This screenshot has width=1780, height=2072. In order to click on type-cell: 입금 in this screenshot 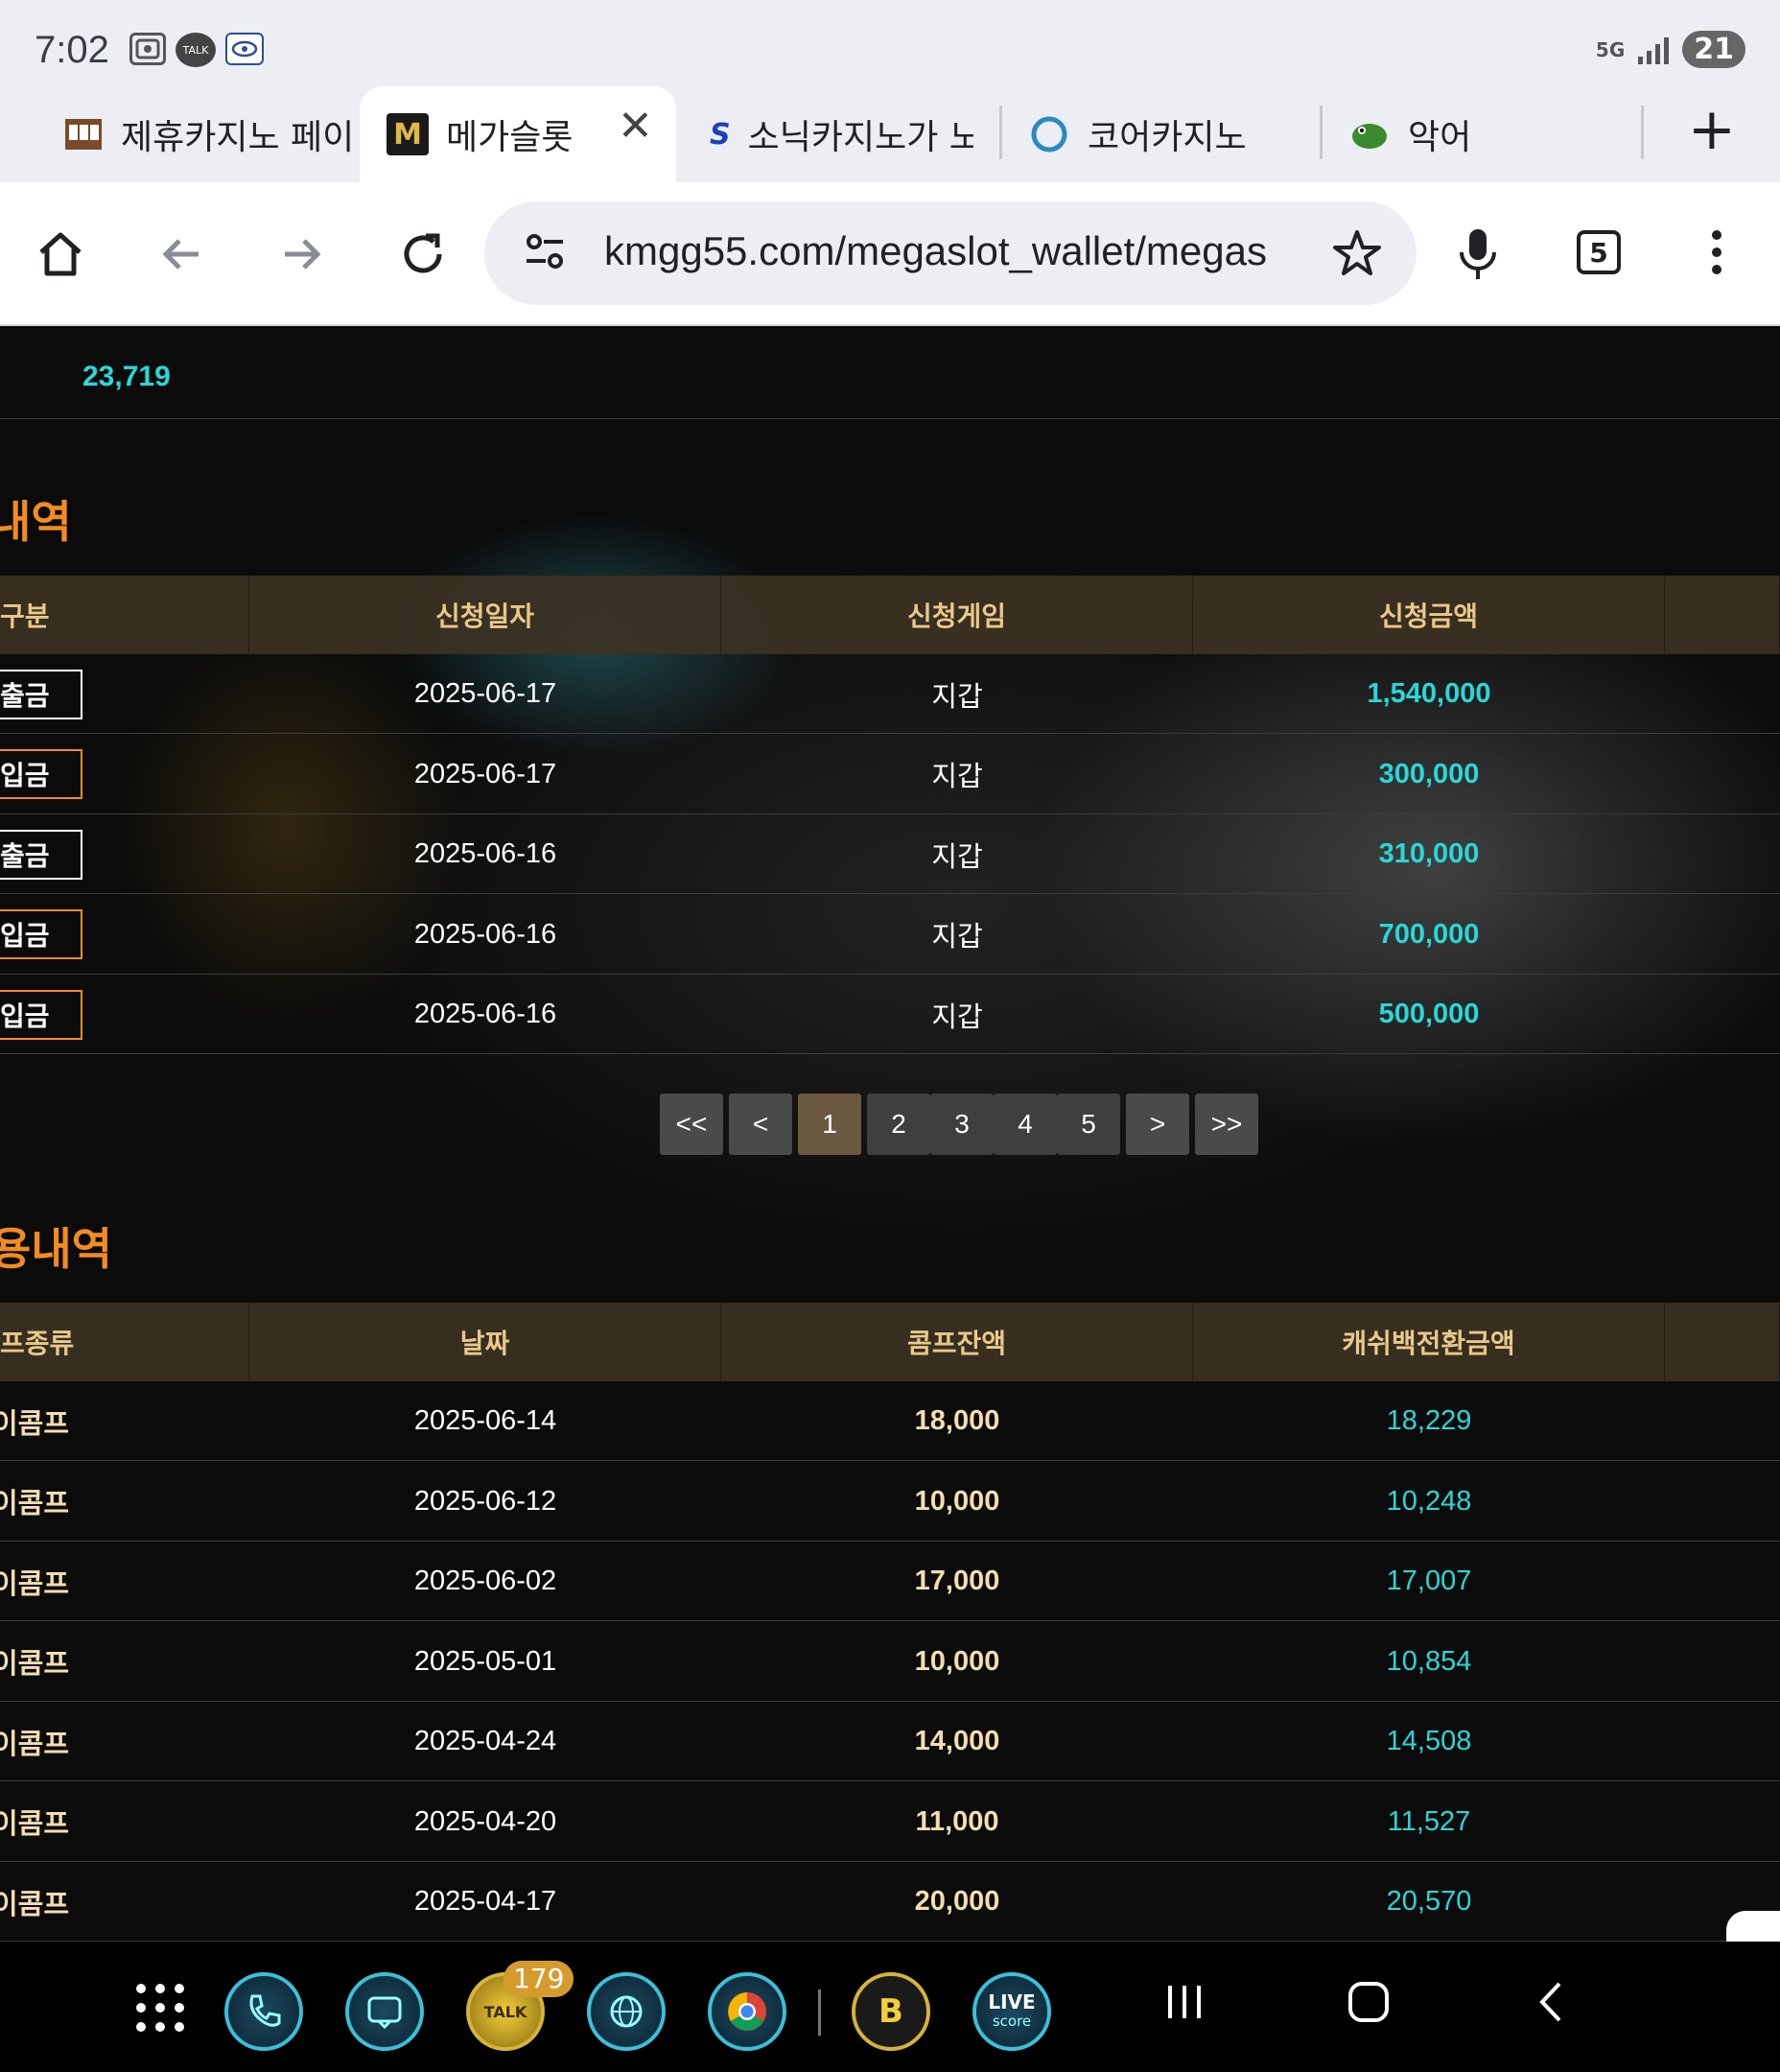, I will do `click(125, 935)`.